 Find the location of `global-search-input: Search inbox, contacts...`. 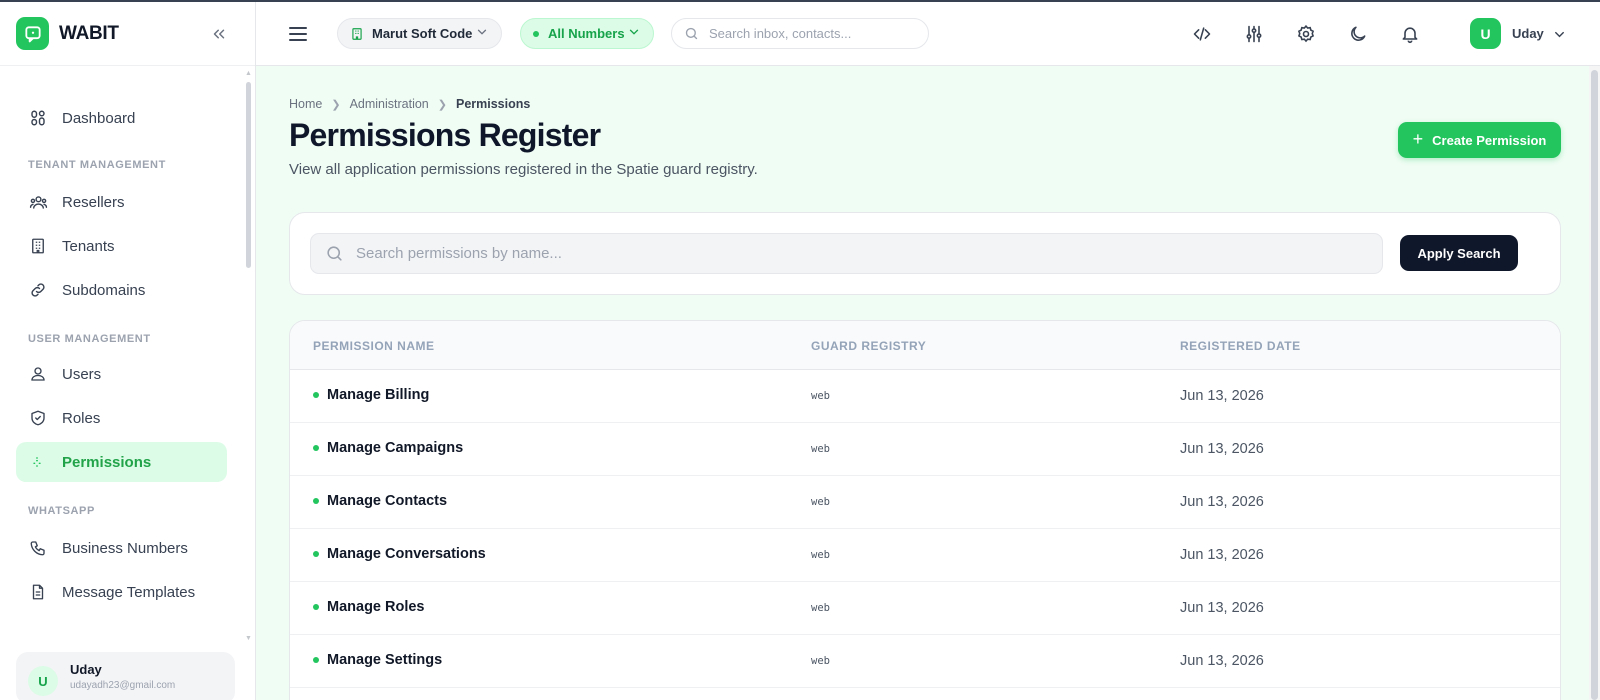

global-search-input: Search inbox, contacts... is located at coordinates (800, 33).